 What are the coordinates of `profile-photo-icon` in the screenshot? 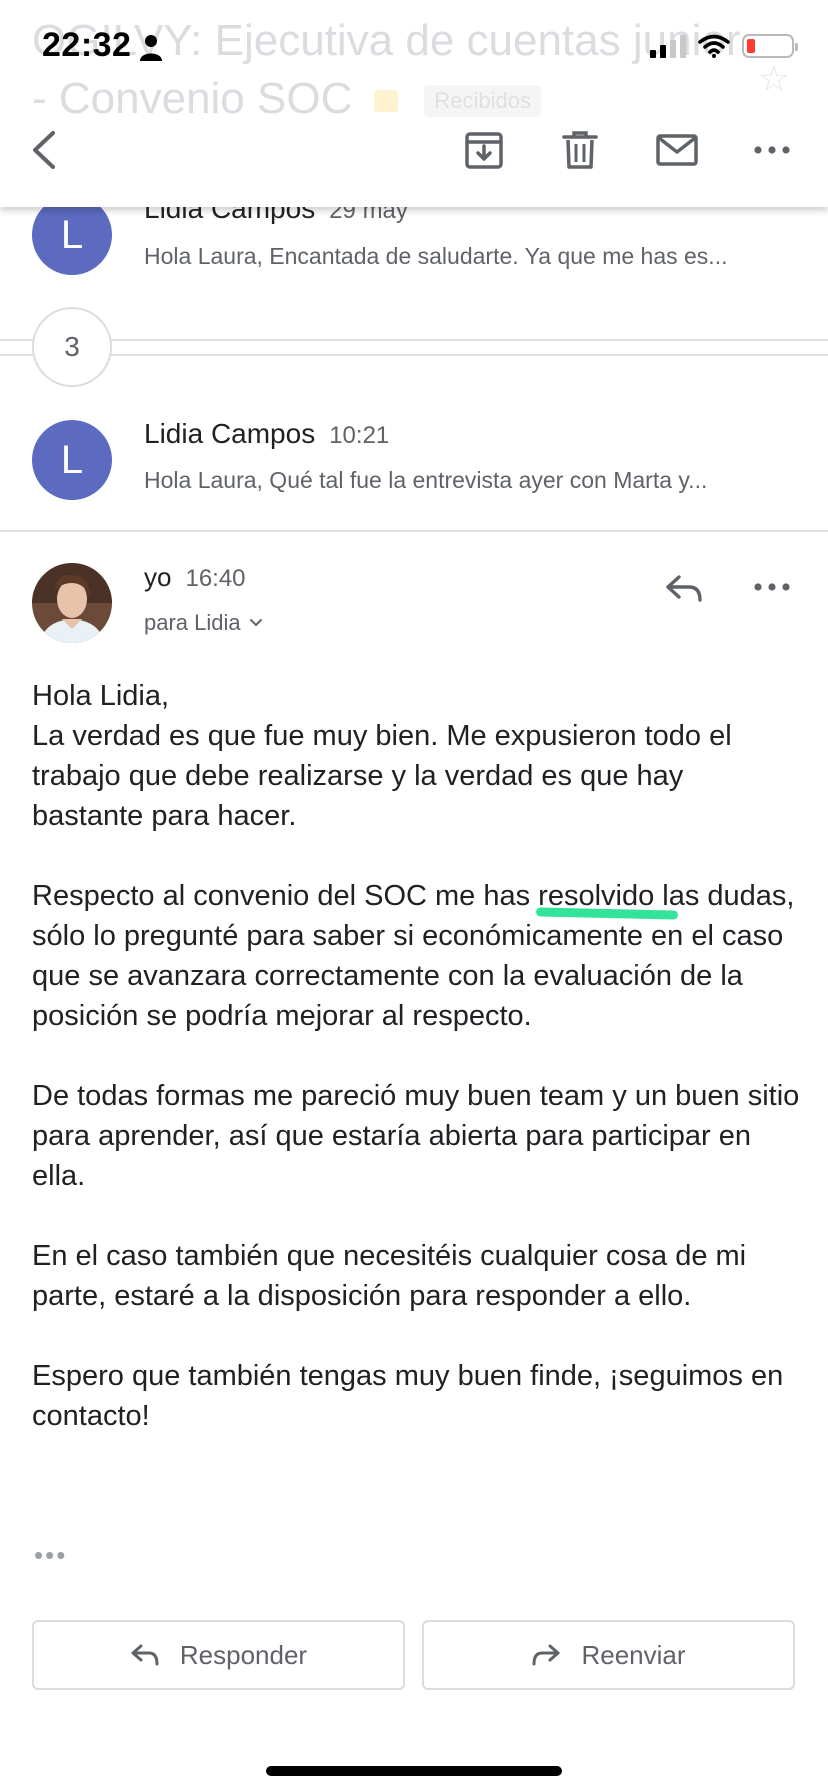 It's located at (72, 603).